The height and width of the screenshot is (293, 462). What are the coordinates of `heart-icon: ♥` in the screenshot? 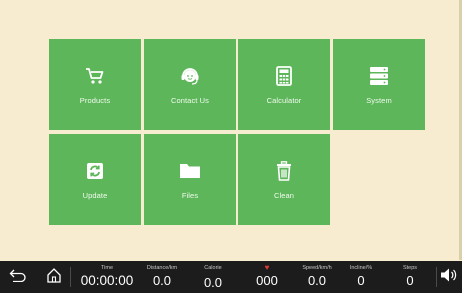 It's located at (267, 267).